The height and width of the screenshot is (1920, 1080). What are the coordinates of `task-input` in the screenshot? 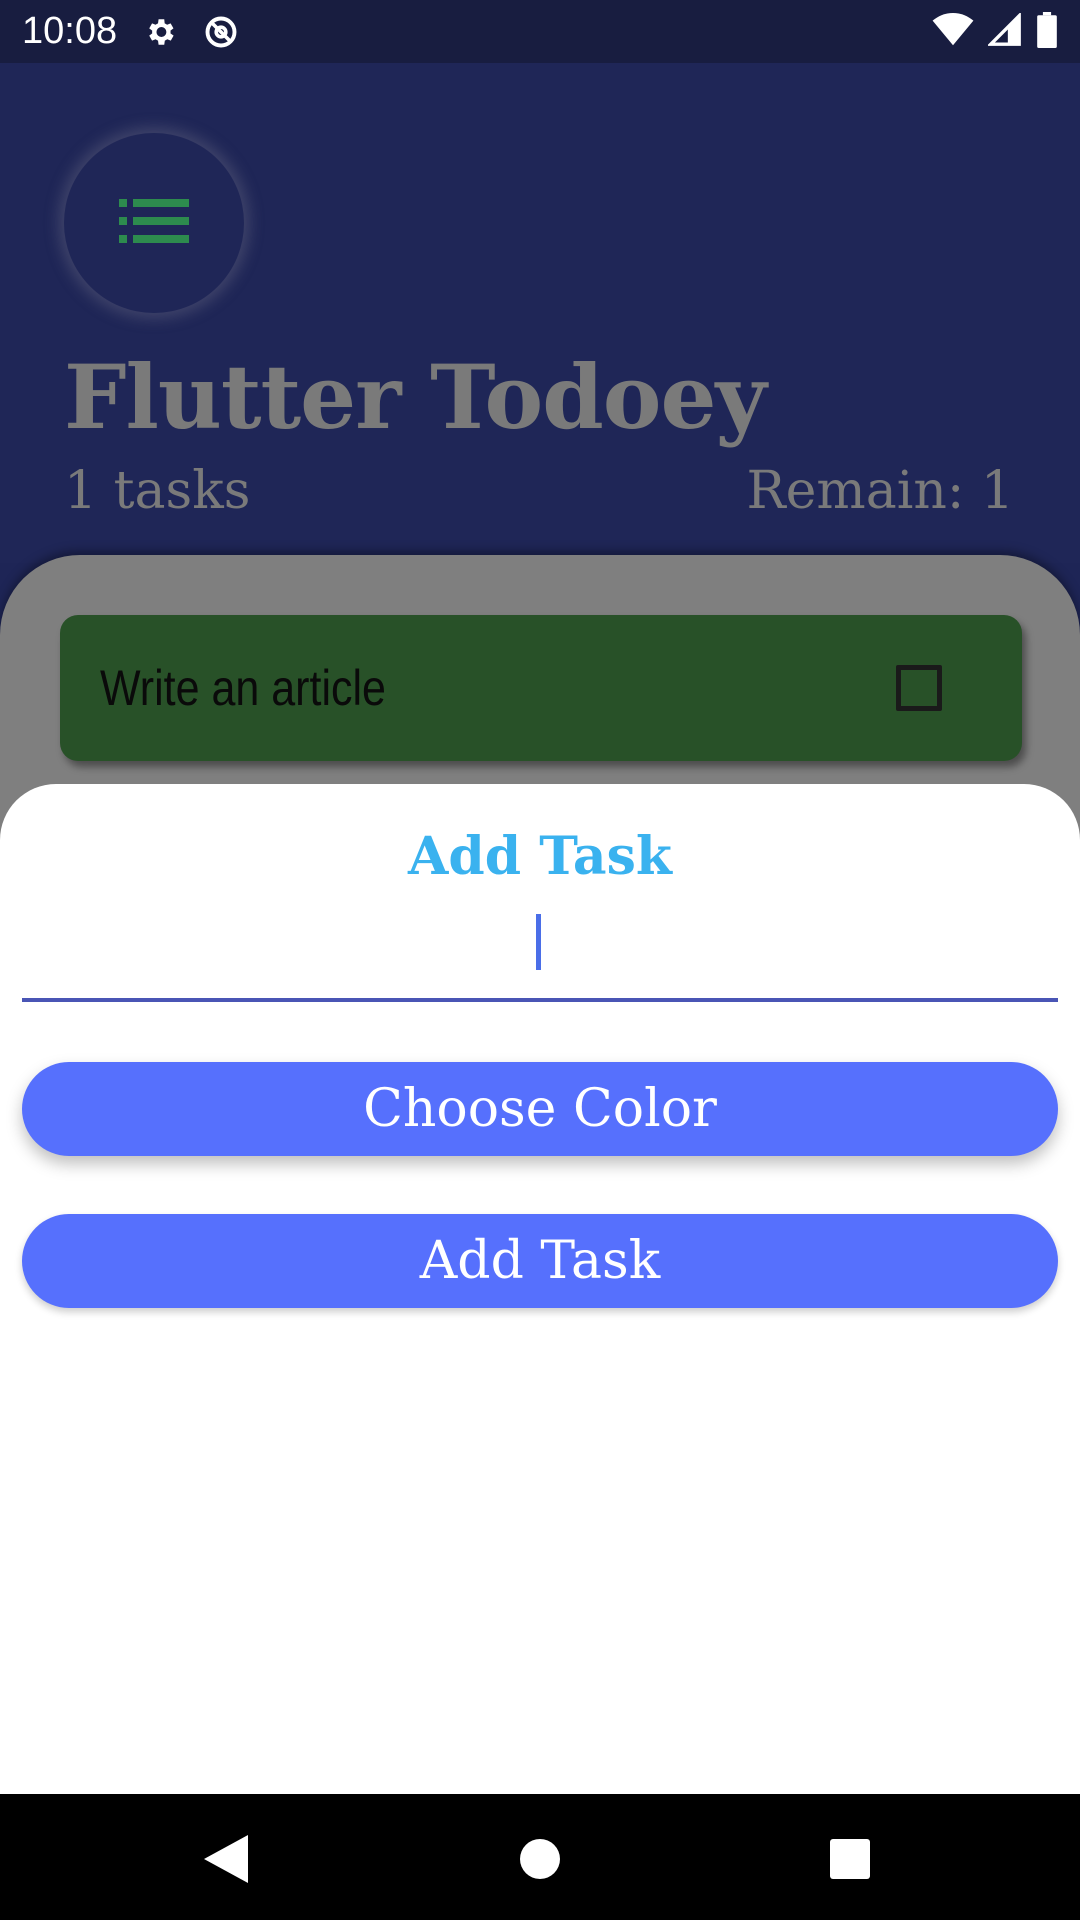 It's located at (540, 953).